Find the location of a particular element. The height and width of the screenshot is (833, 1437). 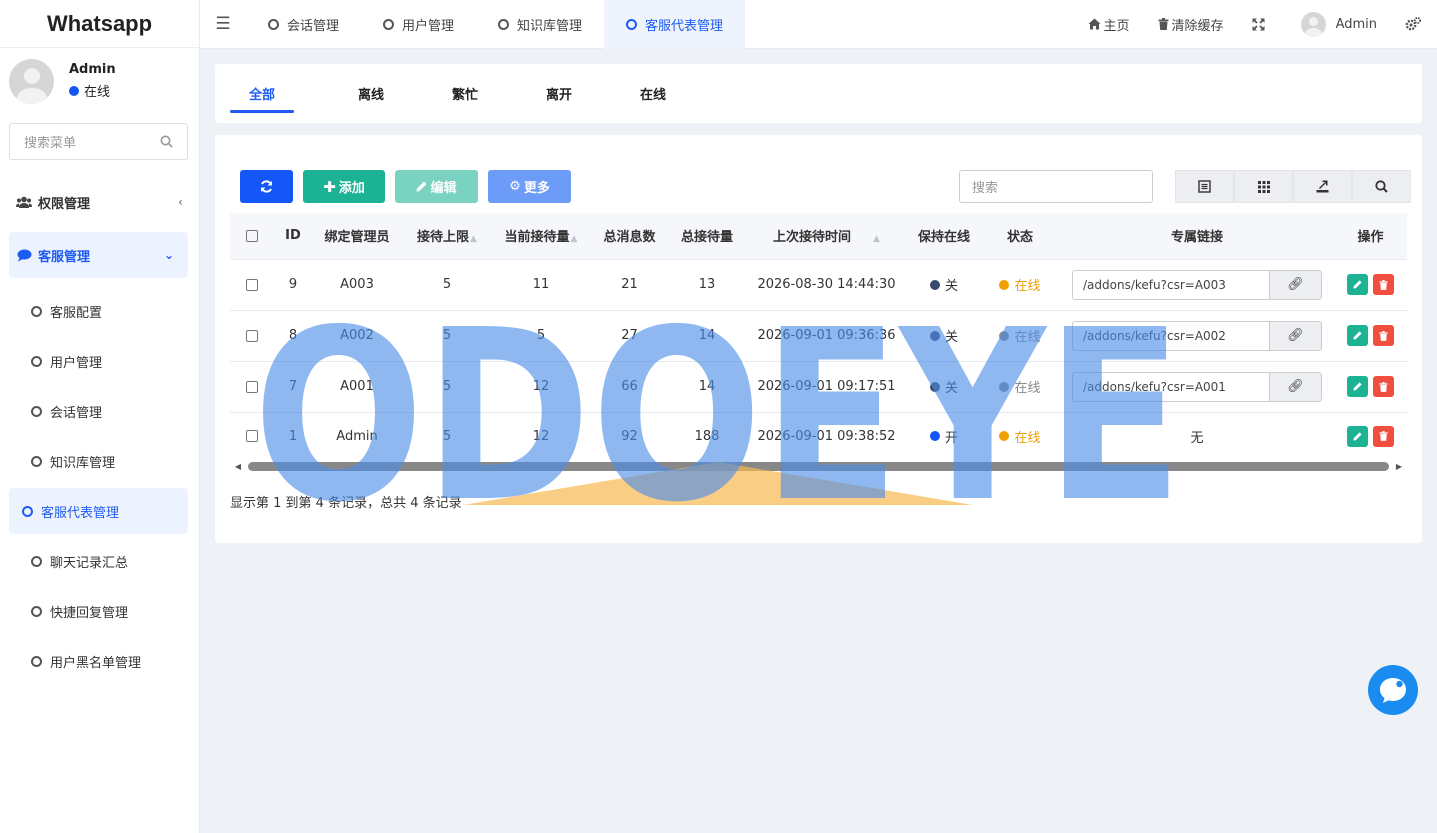

sort-icon: ▲︎ is located at coordinates (876, 239).